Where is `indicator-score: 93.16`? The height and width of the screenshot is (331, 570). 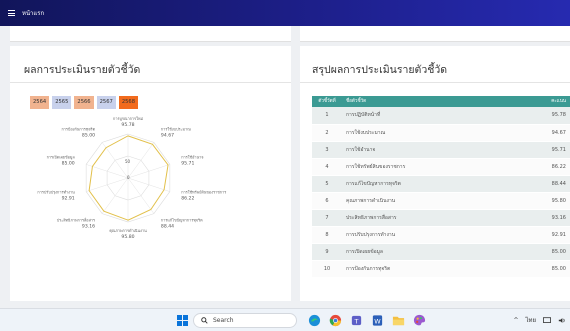 indicator-score: 93.16 is located at coordinates (551, 218).